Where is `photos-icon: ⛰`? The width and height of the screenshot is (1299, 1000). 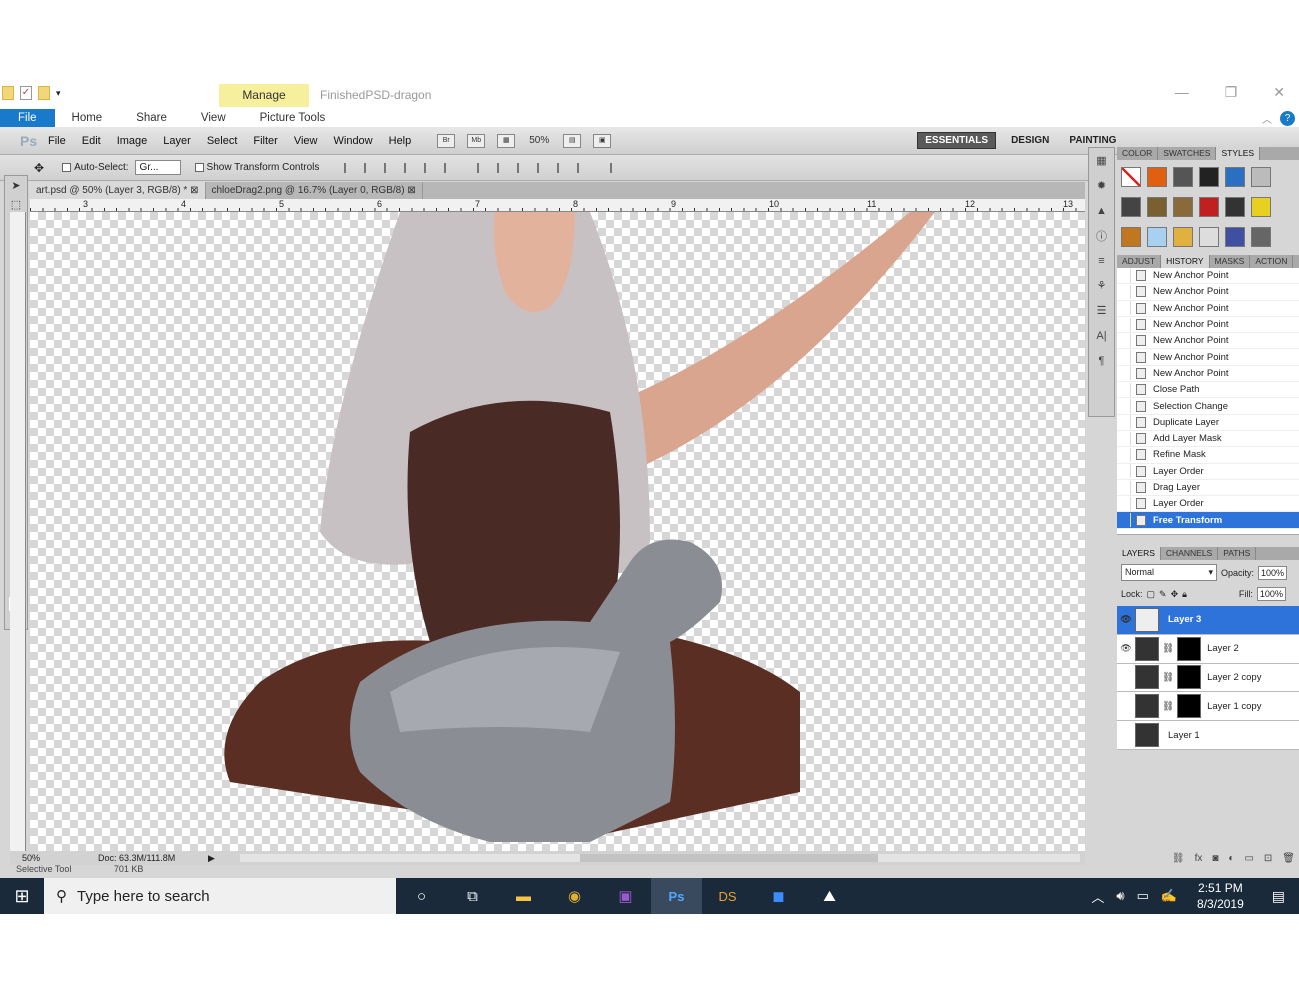
photos-icon: ⛰ is located at coordinates (829, 896).